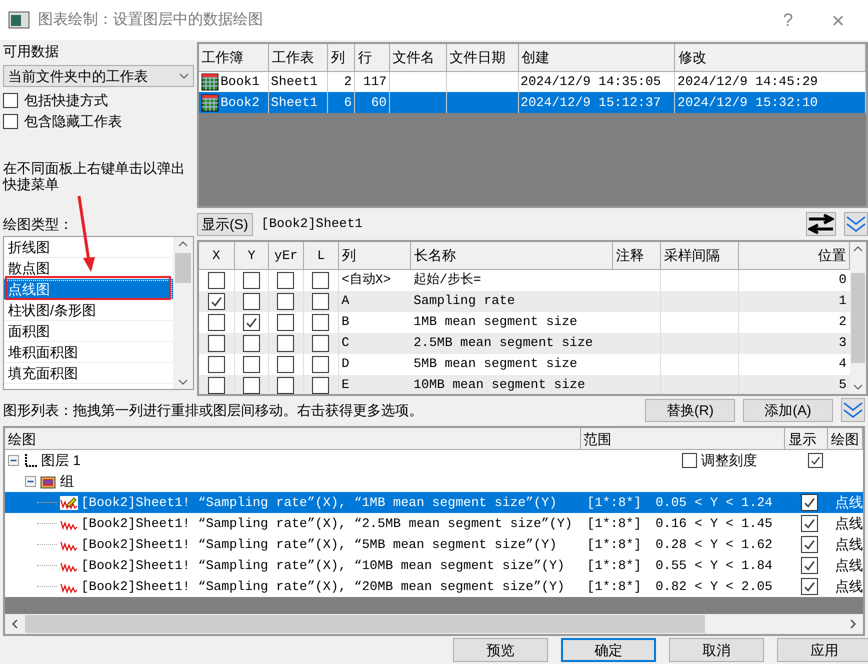 This screenshot has height=664, width=868. I want to click on show-button: 显示(S), so click(225, 224).